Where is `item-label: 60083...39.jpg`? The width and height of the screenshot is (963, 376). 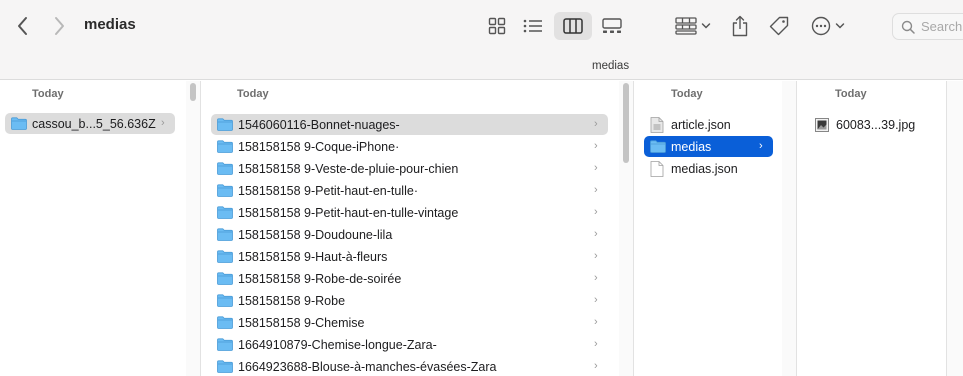 item-label: 60083...39.jpg is located at coordinates (876, 124).